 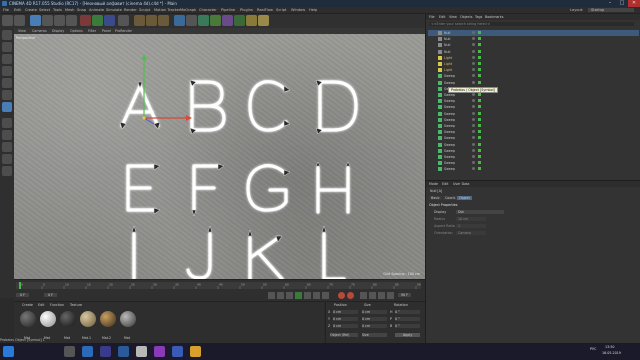 What do you see at coordinates (480, 212) in the screenshot?
I see `prop-display-select: Dot` at bounding box center [480, 212].